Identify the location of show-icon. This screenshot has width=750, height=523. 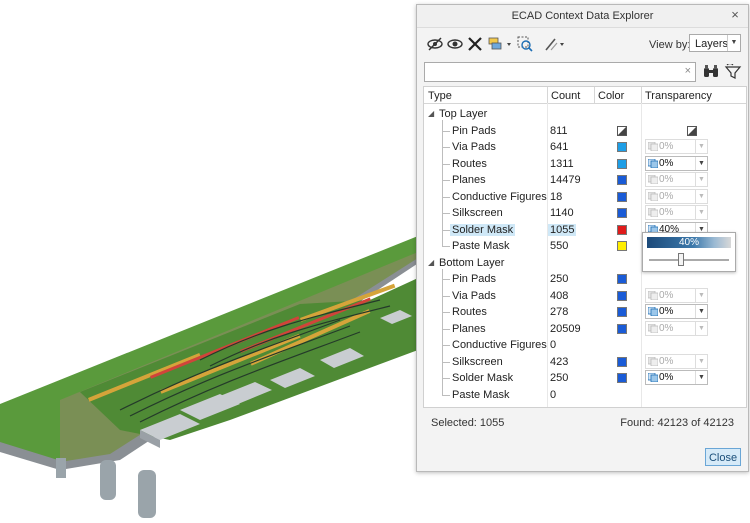
(455, 44).